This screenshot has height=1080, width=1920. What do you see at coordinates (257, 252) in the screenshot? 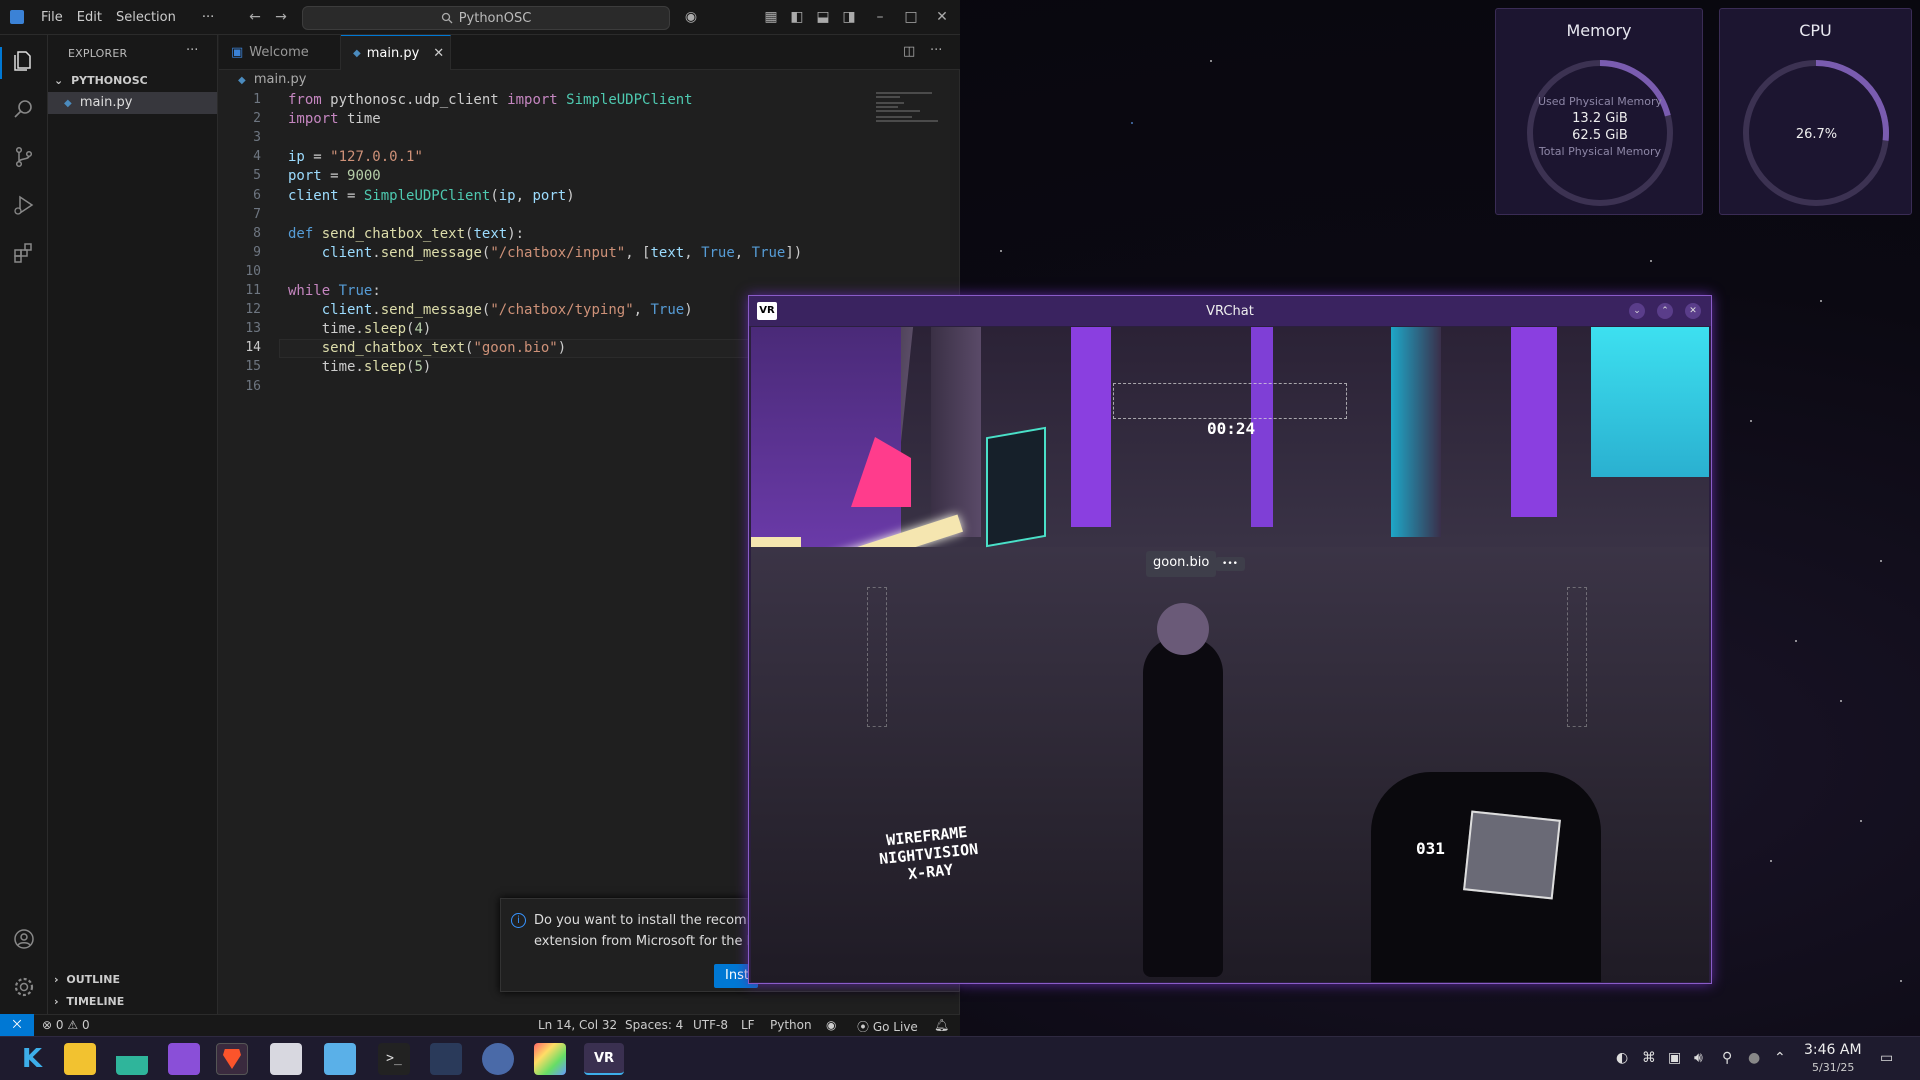
I see `line-number: 9` at bounding box center [257, 252].